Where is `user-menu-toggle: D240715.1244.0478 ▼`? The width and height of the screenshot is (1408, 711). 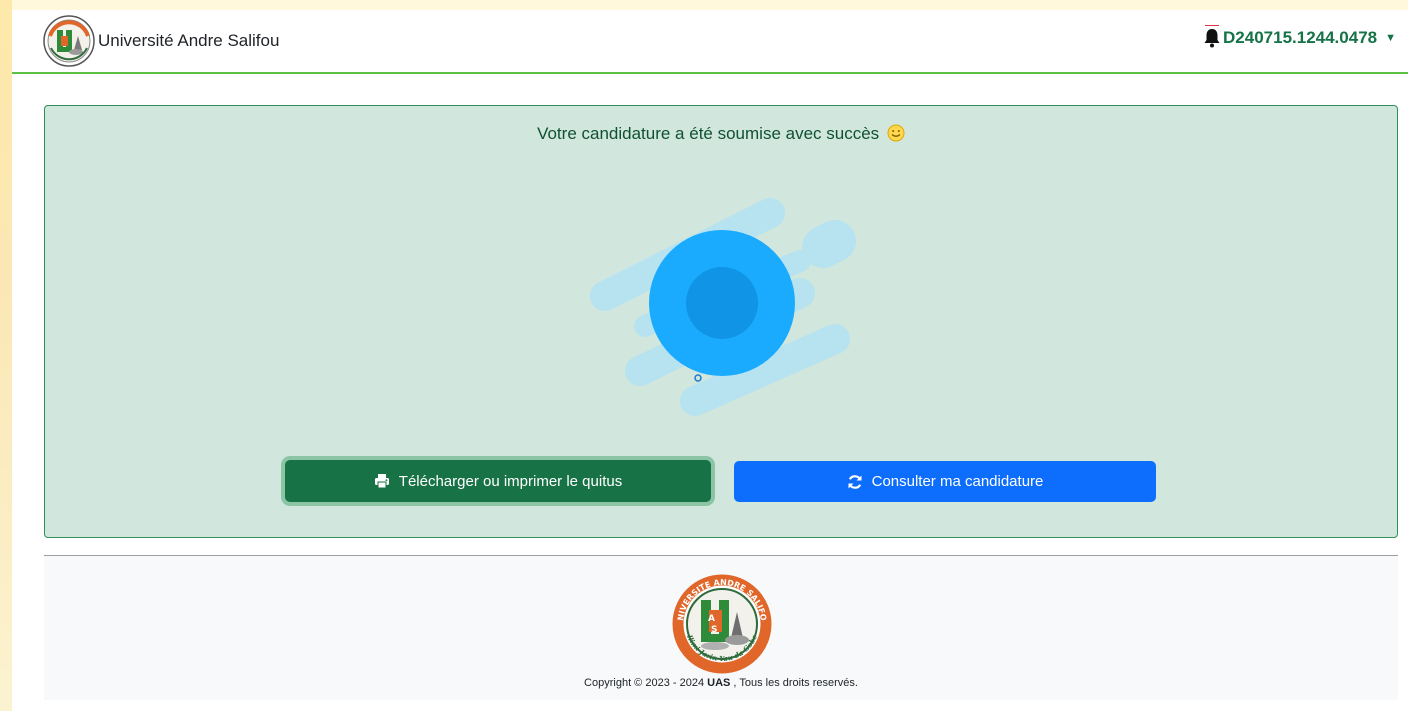
user-menu-toggle: D240715.1244.0478 ▼ is located at coordinates (1299, 36).